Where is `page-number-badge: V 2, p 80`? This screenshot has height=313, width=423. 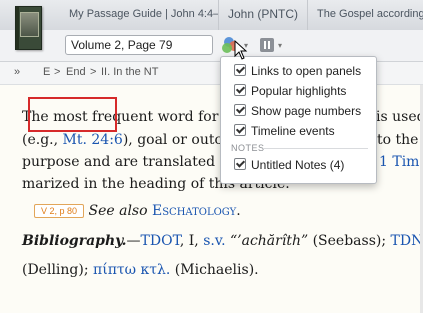
page-number-badge: V 2, p 80 is located at coordinates (59, 211).